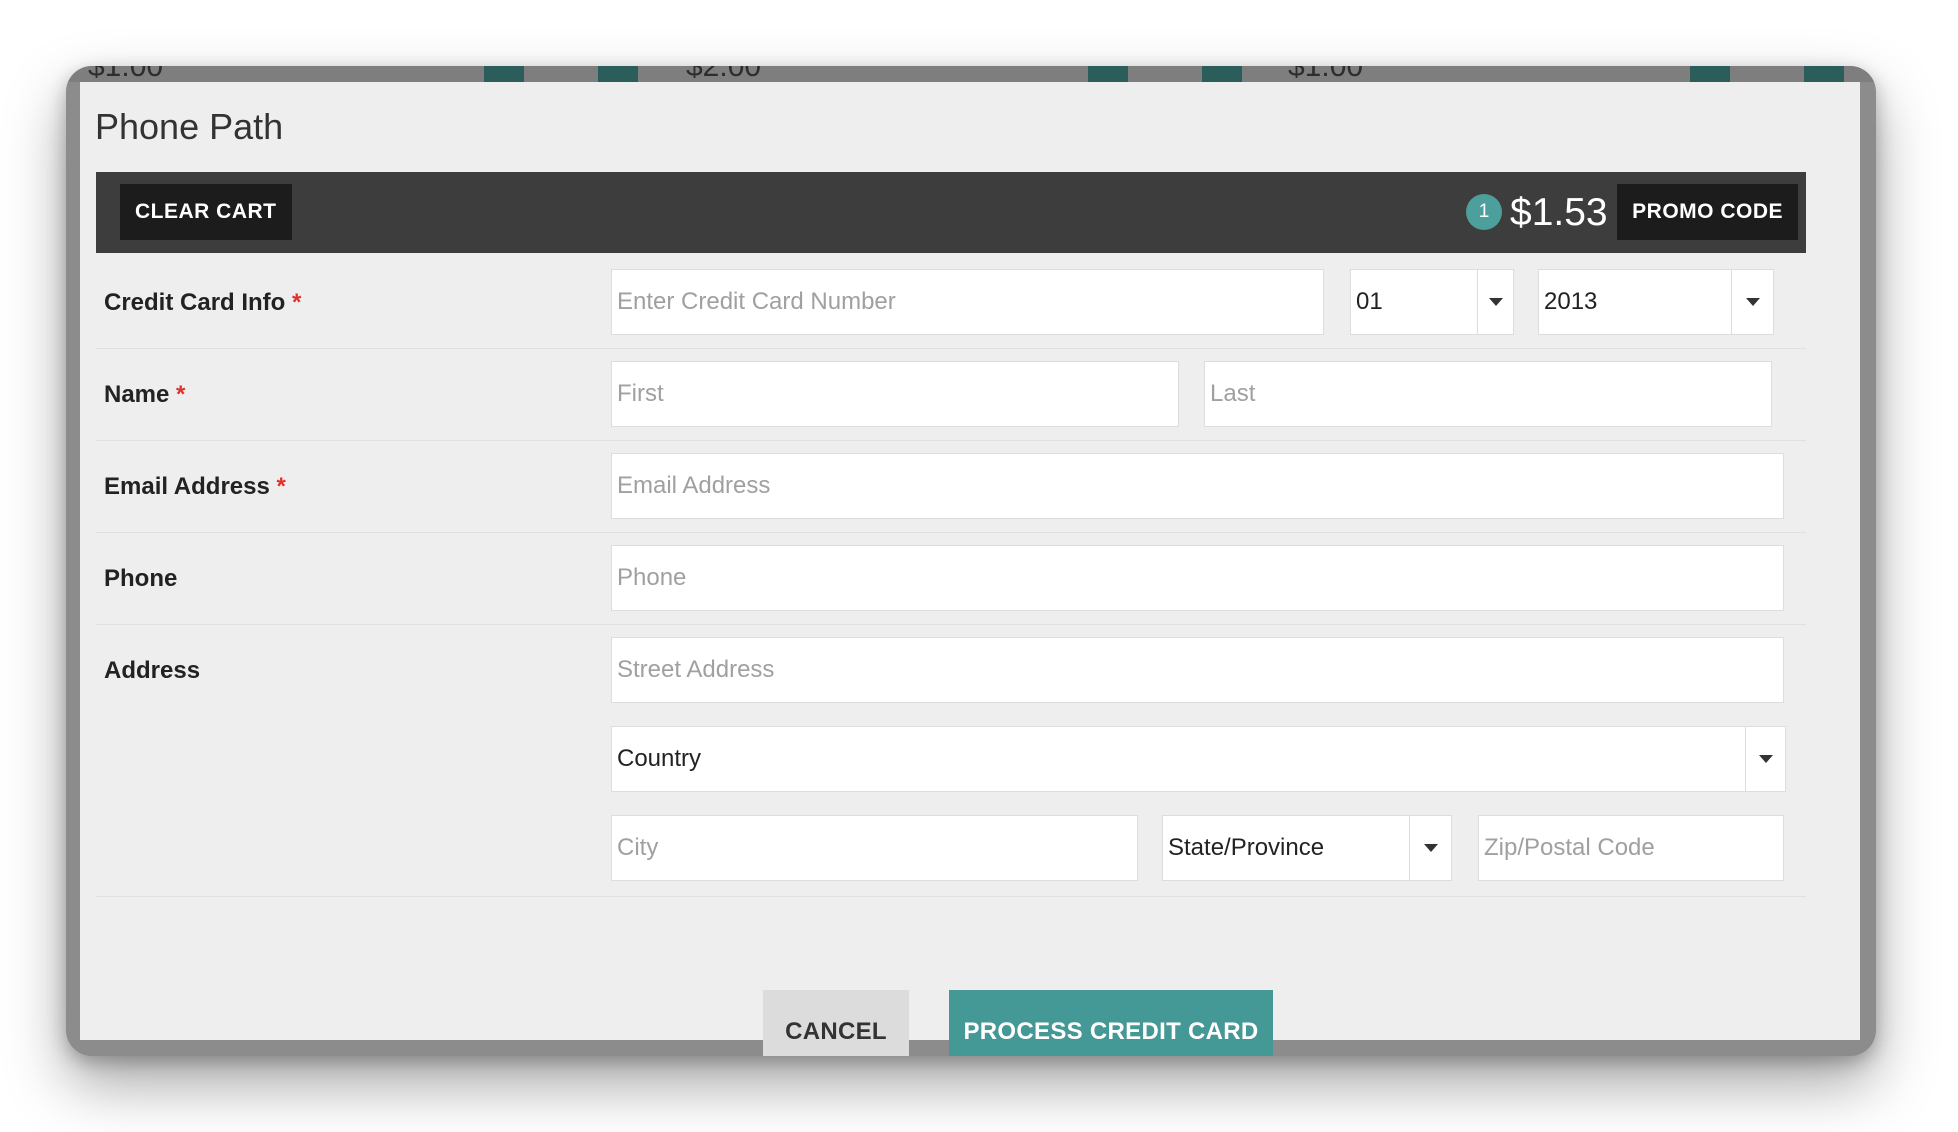 The width and height of the screenshot is (1958, 1132). What do you see at coordinates (1656, 302) in the screenshot?
I see `expiry-year-select: 2013` at bounding box center [1656, 302].